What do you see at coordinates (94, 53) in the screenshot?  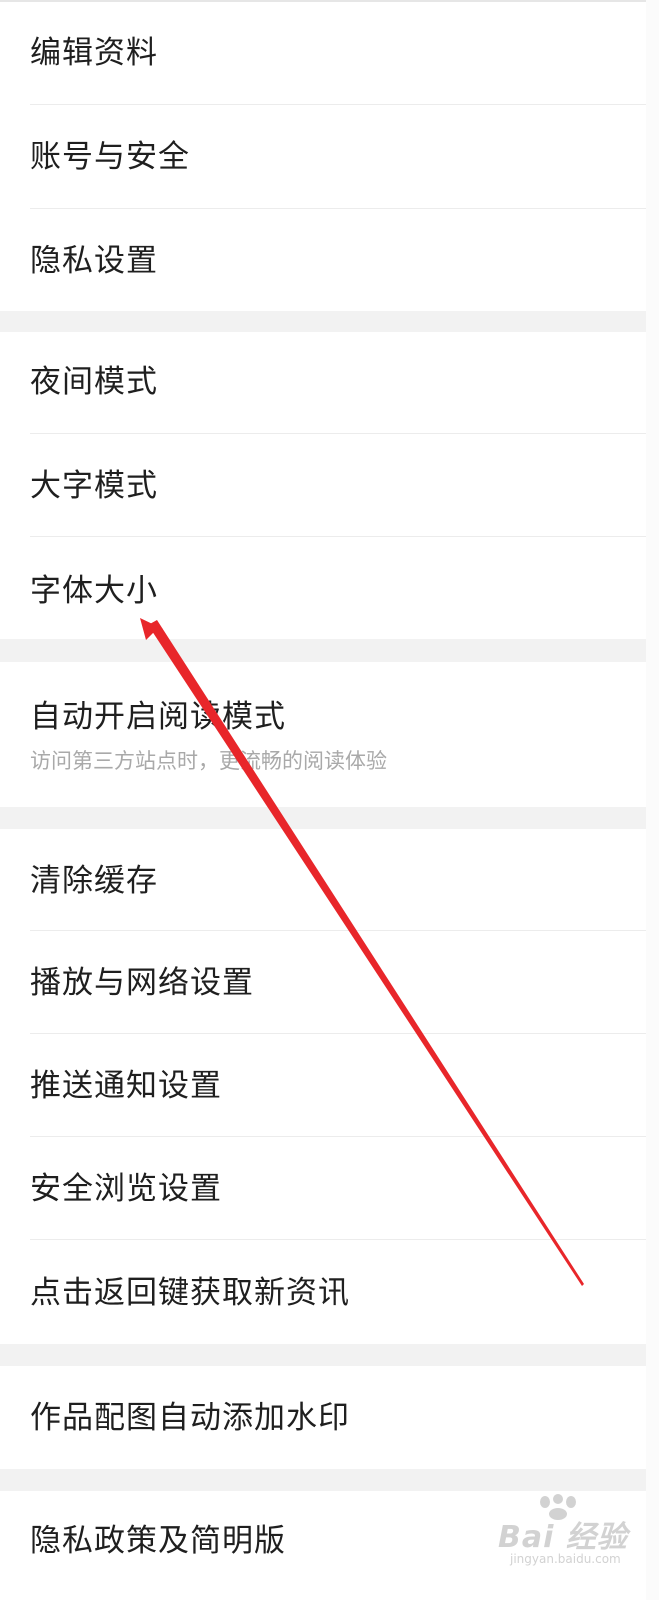 I see `edit-profile-label: 编辑资料` at bounding box center [94, 53].